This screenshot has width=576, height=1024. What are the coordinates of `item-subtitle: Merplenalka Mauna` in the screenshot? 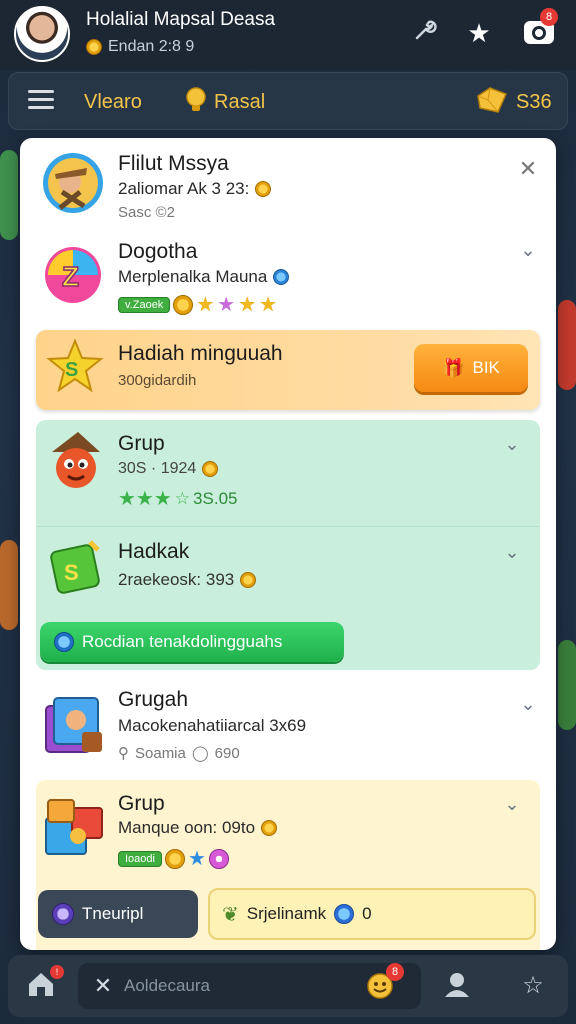 It's located at (204, 277).